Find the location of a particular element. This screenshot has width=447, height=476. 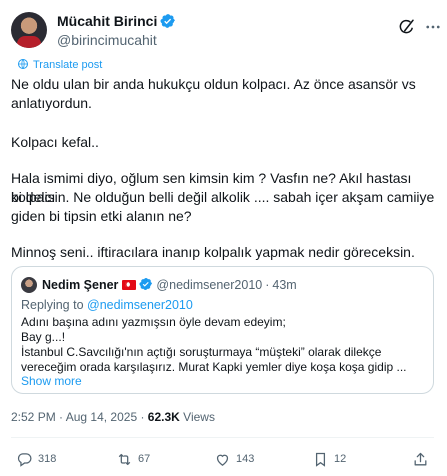

globe-icon is located at coordinates (23, 64).